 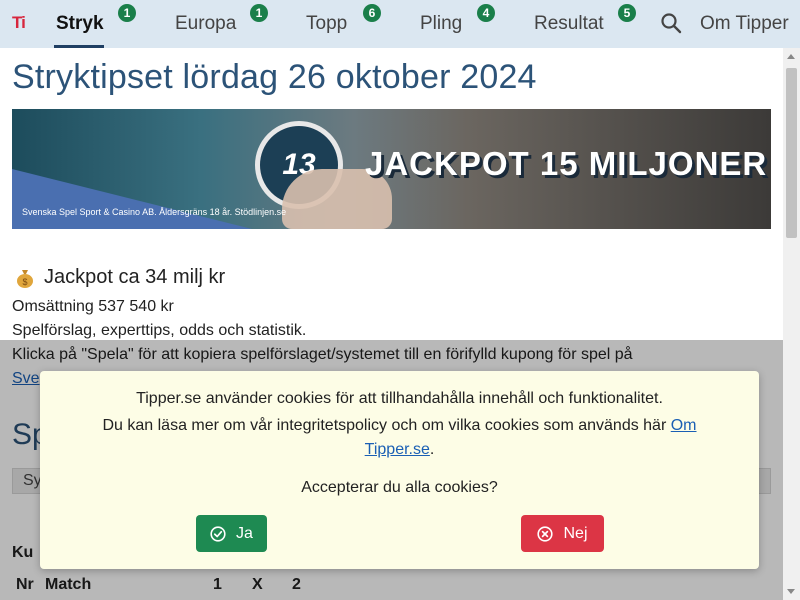 What do you see at coordinates (218, 533) in the screenshot?
I see `check-circle-icon` at bounding box center [218, 533].